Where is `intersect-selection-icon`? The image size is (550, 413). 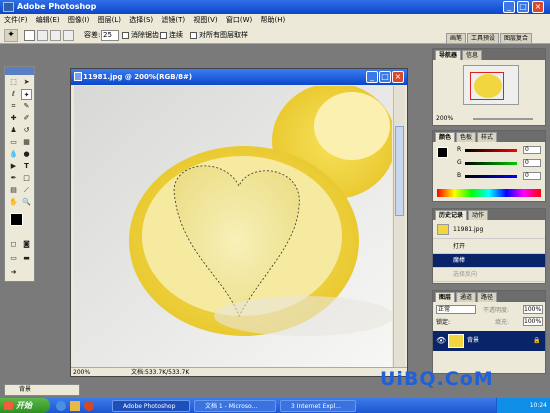
intersect-selection-icon is located at coordinates (68, 35).